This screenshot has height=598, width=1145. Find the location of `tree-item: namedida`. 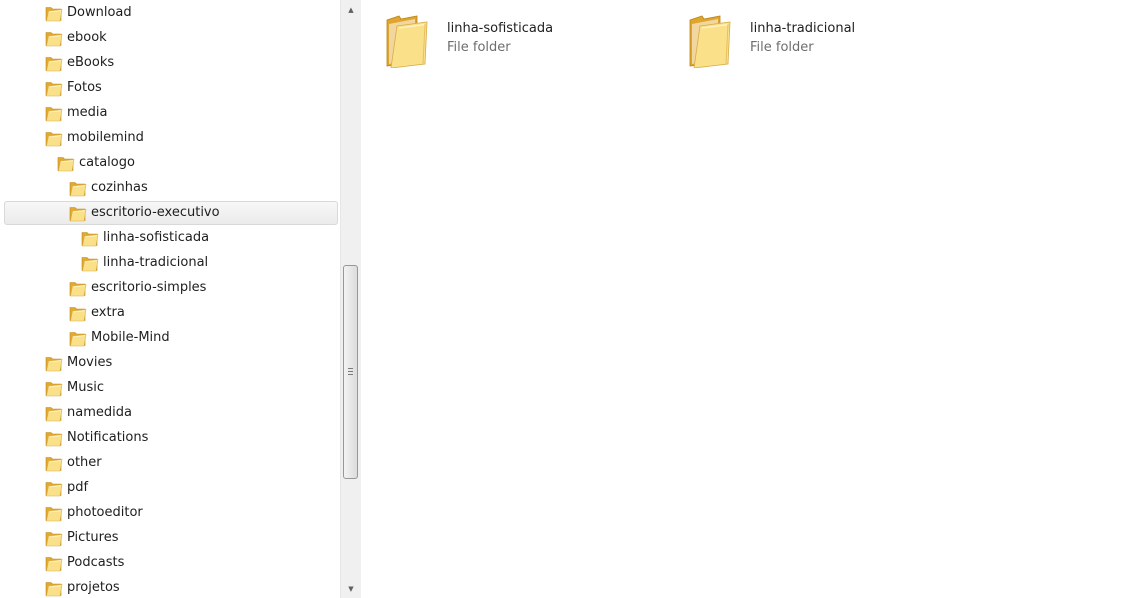

tree-item: namedida is located at coordinates (171, 413).